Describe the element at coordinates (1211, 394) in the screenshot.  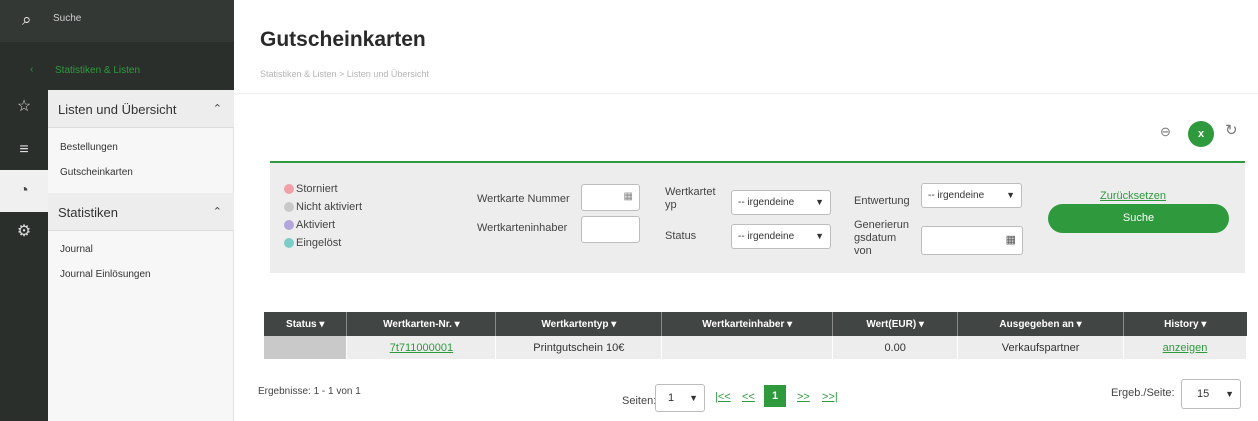
I see `per-page-select: 15 ▼` at that location.